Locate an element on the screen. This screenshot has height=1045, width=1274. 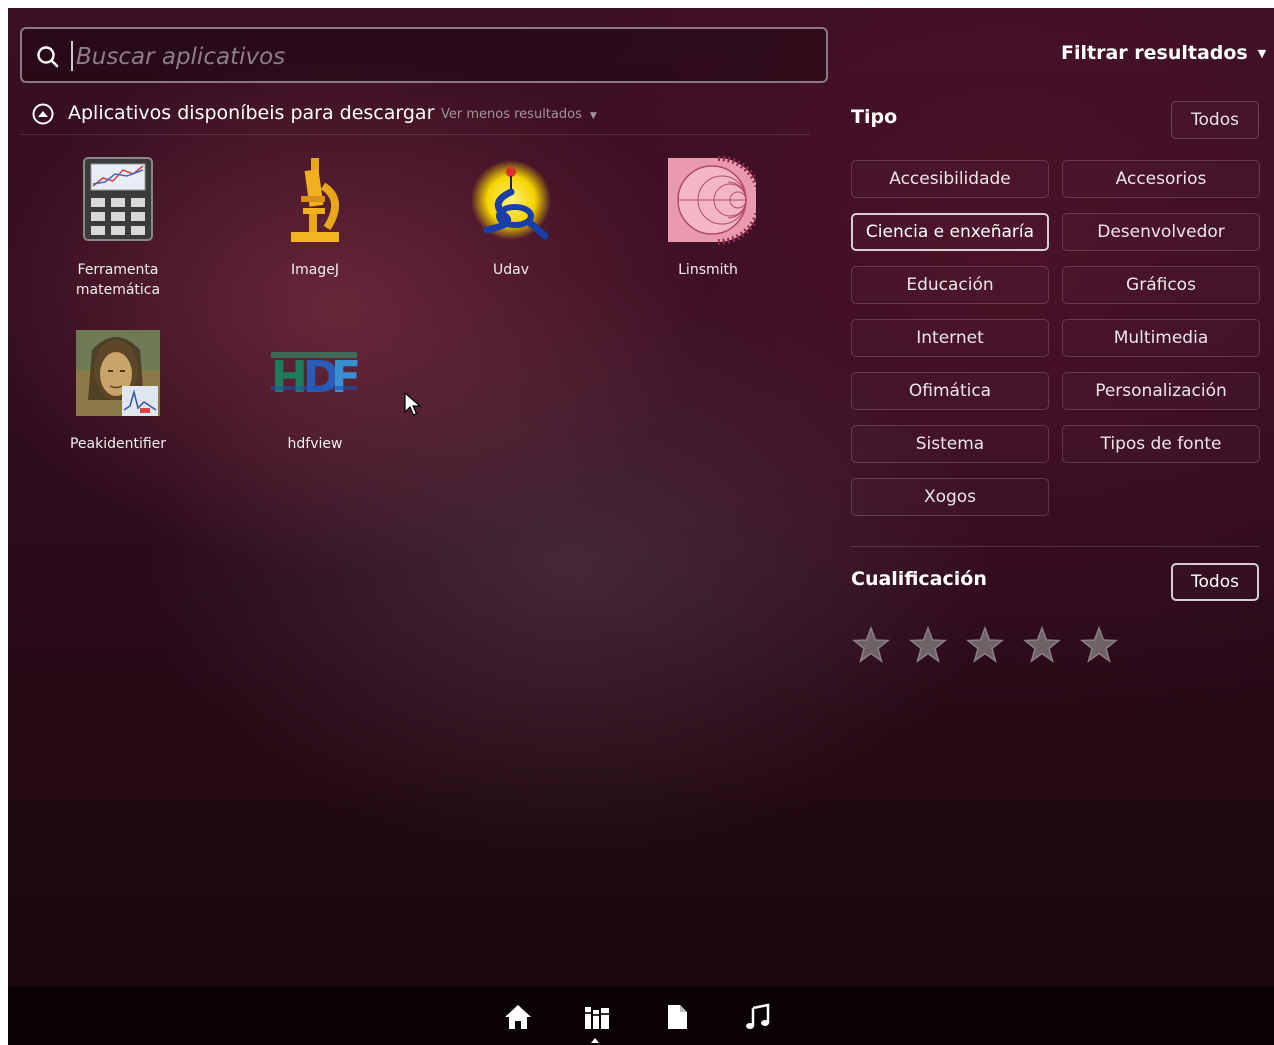
type-filter-title: Tipo is located at coordinates (874, 117).